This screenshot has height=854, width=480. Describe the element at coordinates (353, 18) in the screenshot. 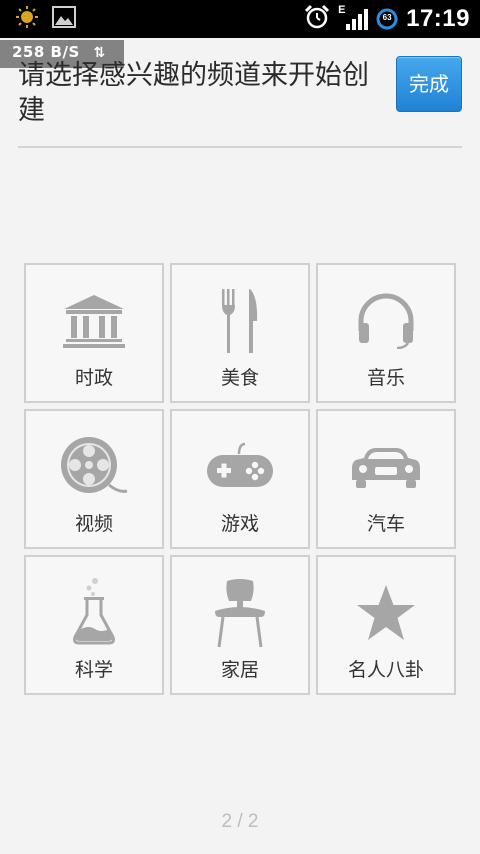

I see `signal-icon: E` at that location.